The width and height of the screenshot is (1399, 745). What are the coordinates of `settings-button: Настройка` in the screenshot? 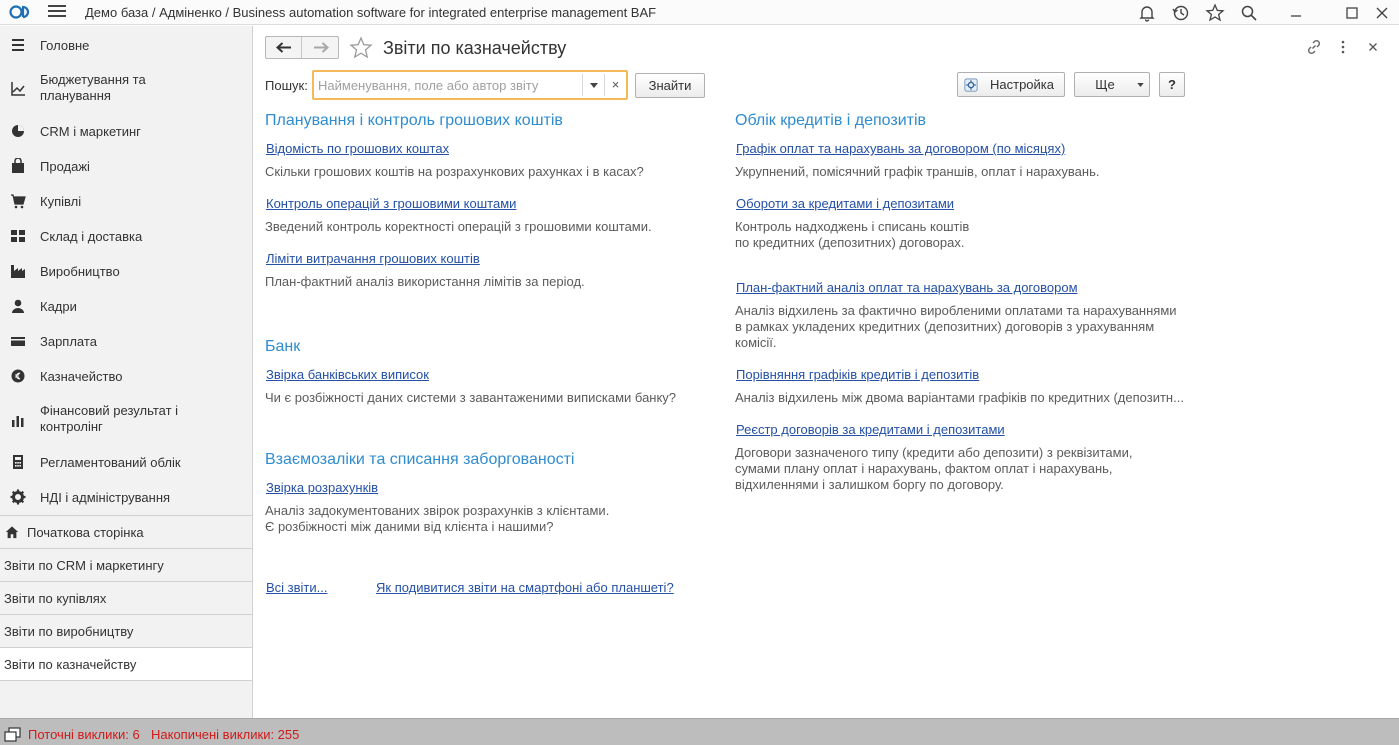 It's located at (1011, 84).